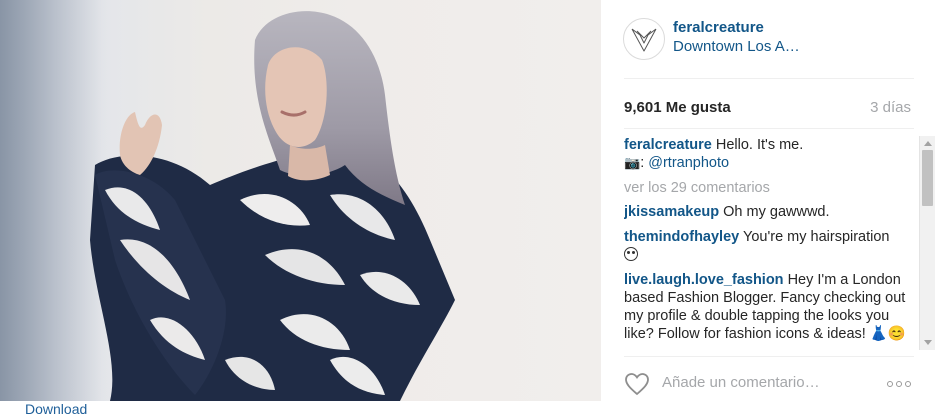 This screenshot has height=420, width=936. Describe the element at coordinates (928, 143) in the screenshot. I see `scroll-up-arrow-icon` at that location.